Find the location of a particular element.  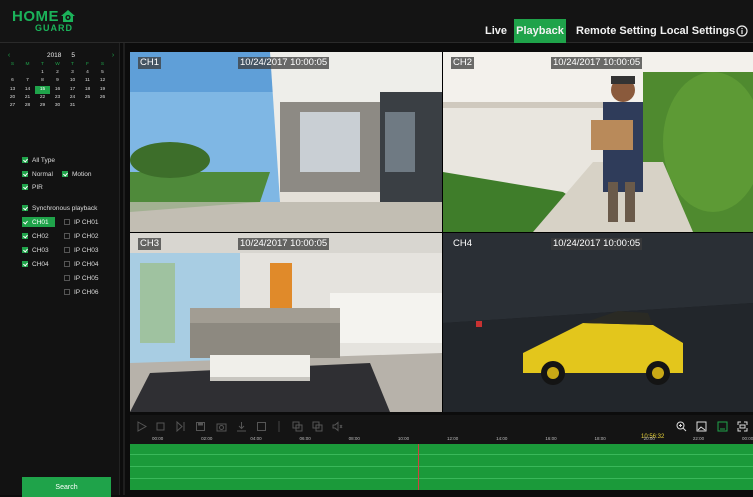

prev-month-icon: ‹ is located at coordinates (9, 55).